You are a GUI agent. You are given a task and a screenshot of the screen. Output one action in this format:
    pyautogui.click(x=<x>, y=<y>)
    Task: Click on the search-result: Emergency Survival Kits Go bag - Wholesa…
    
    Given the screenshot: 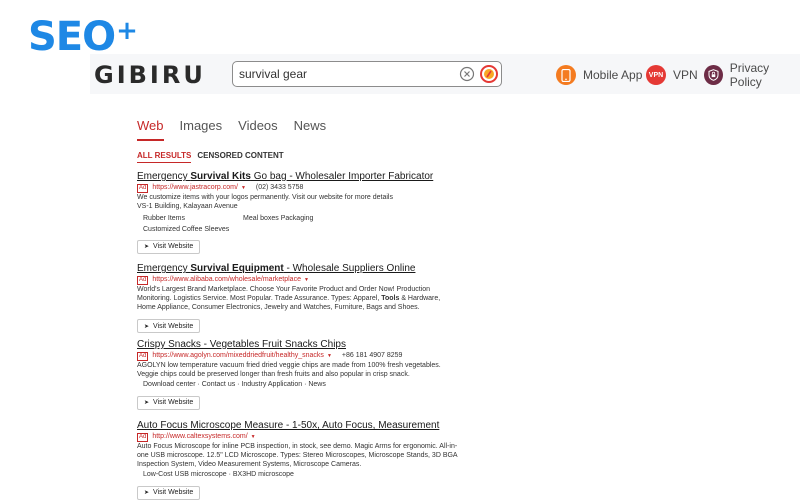 What is the action you would take?
    pyautogui.click(x=307, y=212)
    